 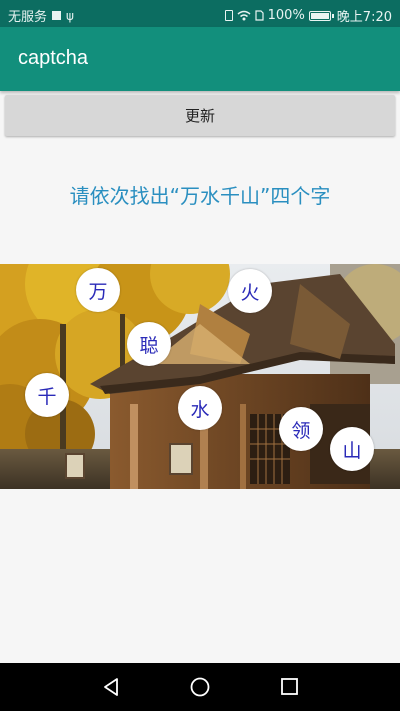 I want to click on battery-icon, so click(x=321, y=15).